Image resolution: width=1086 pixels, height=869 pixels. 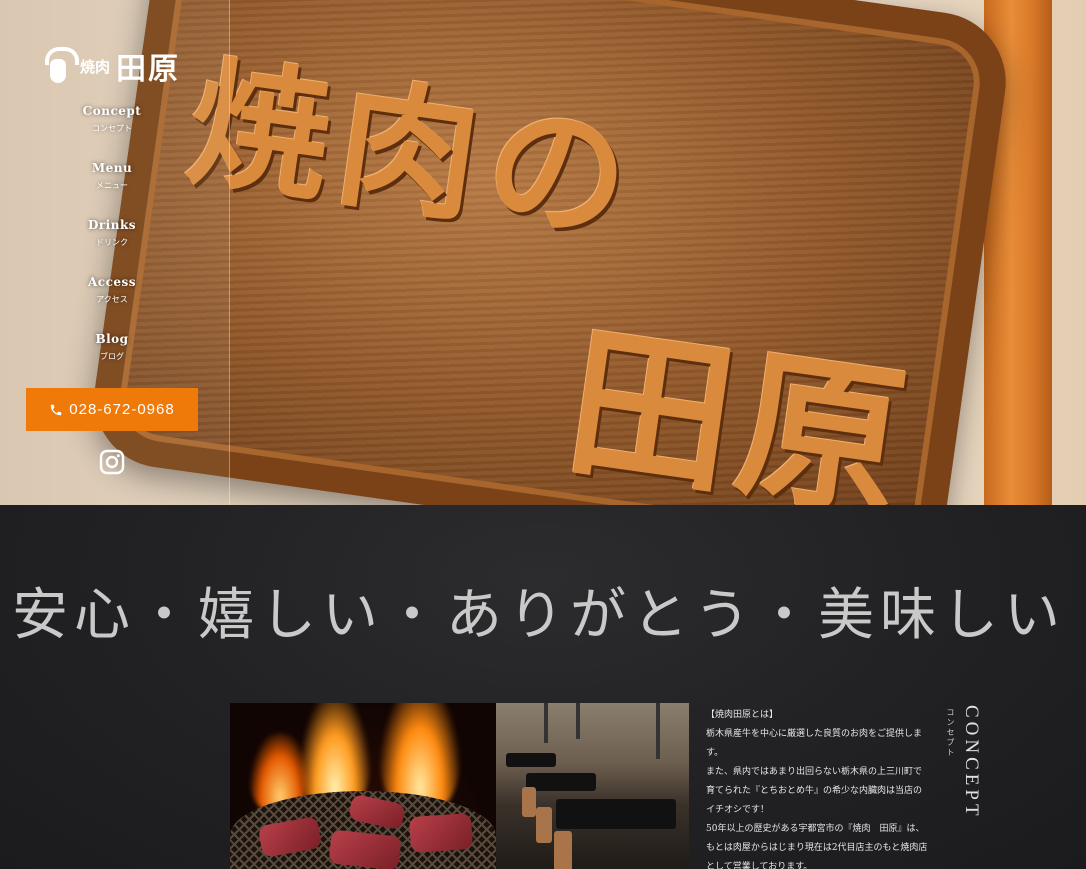 What do you see at coordinates (112, 168) in the screenshot?
I see `nav-item-label: Menu` at bounding box center [112, 168].